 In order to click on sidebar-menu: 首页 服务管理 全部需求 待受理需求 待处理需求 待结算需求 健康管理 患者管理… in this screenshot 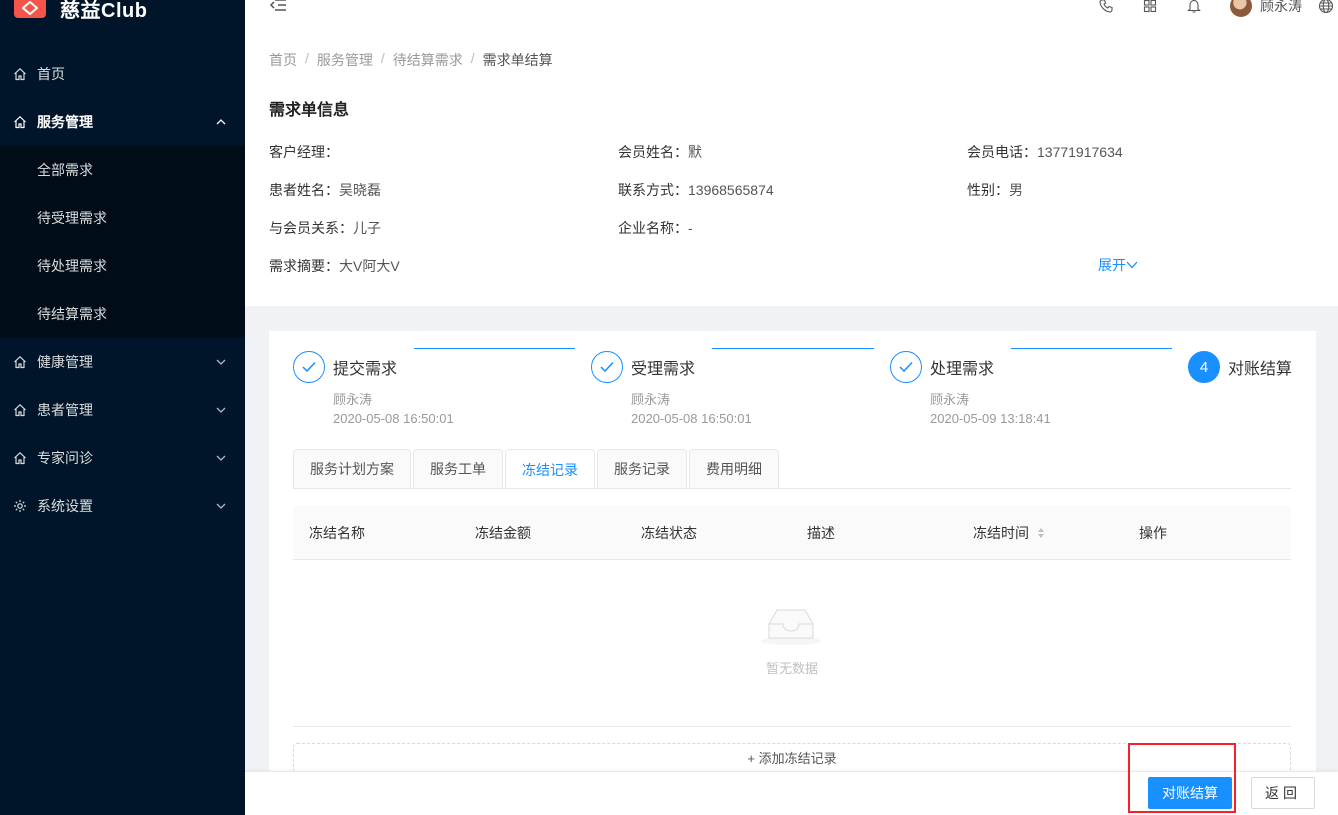, I will do `click(122, 290)`.